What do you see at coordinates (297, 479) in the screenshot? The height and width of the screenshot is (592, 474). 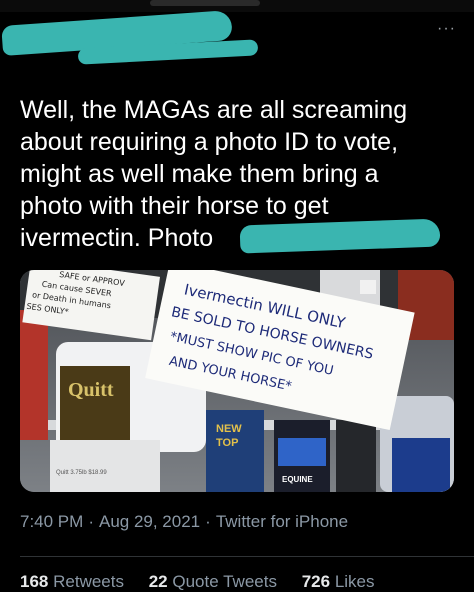 I see `bottle-label-3: EQUINE` at bounding box center [297, 479].